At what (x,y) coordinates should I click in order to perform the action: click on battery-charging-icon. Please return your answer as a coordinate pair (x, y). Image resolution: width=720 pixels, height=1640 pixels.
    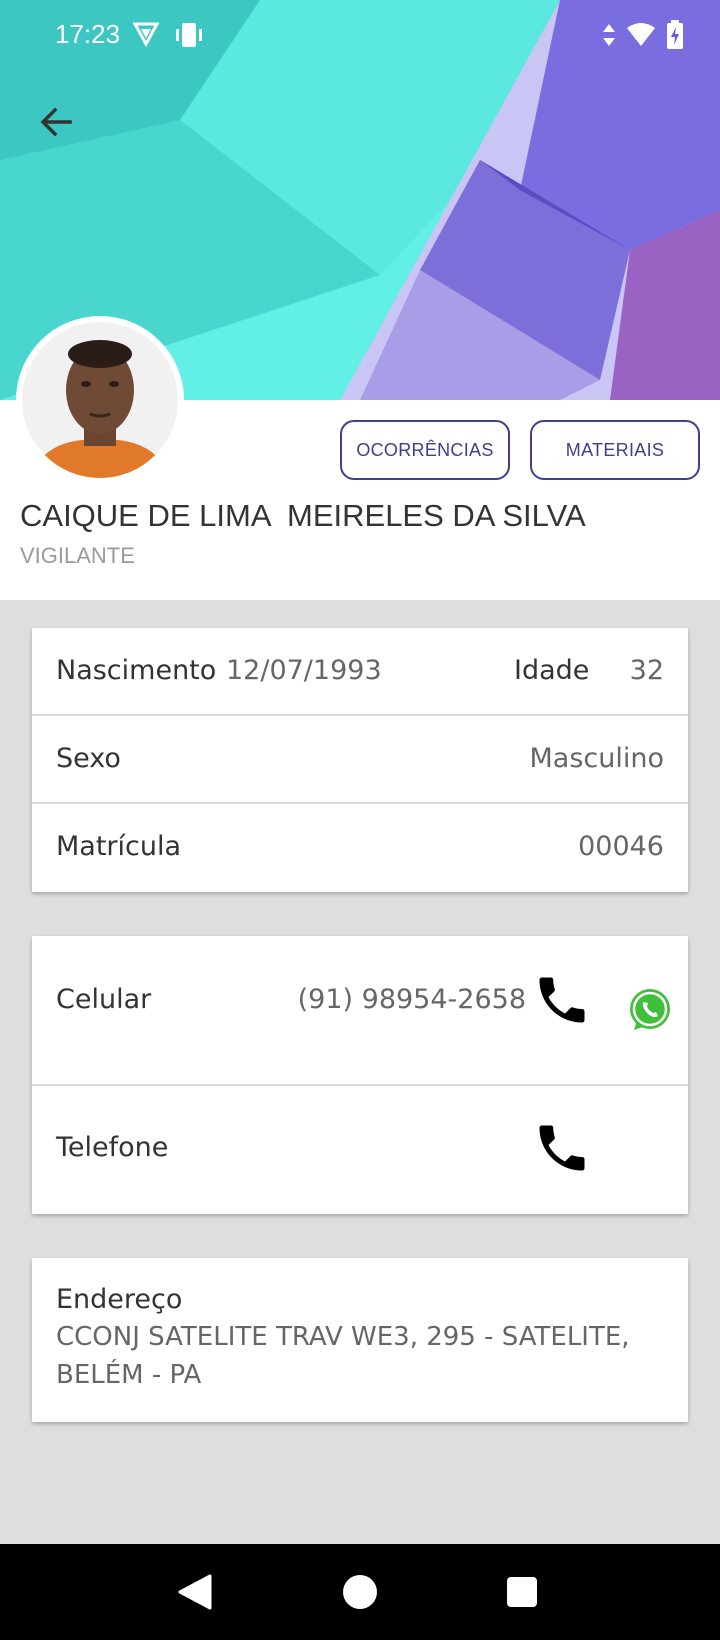
    Looking at the image, I should click on (675, 37).